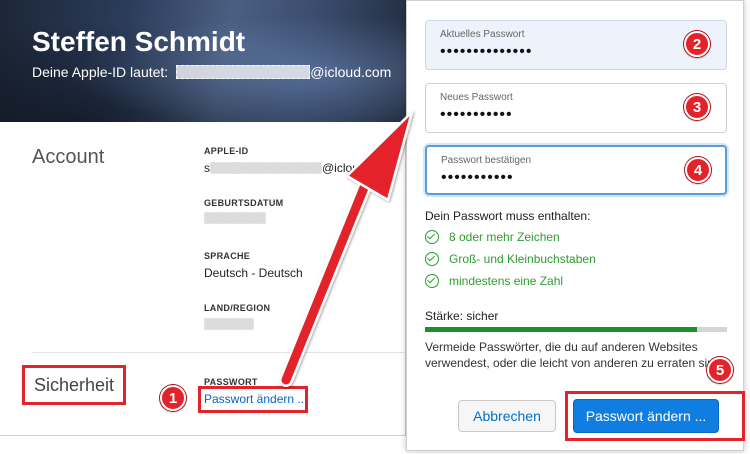  I want to click on step-badge-1: 1, so click(173, 398).